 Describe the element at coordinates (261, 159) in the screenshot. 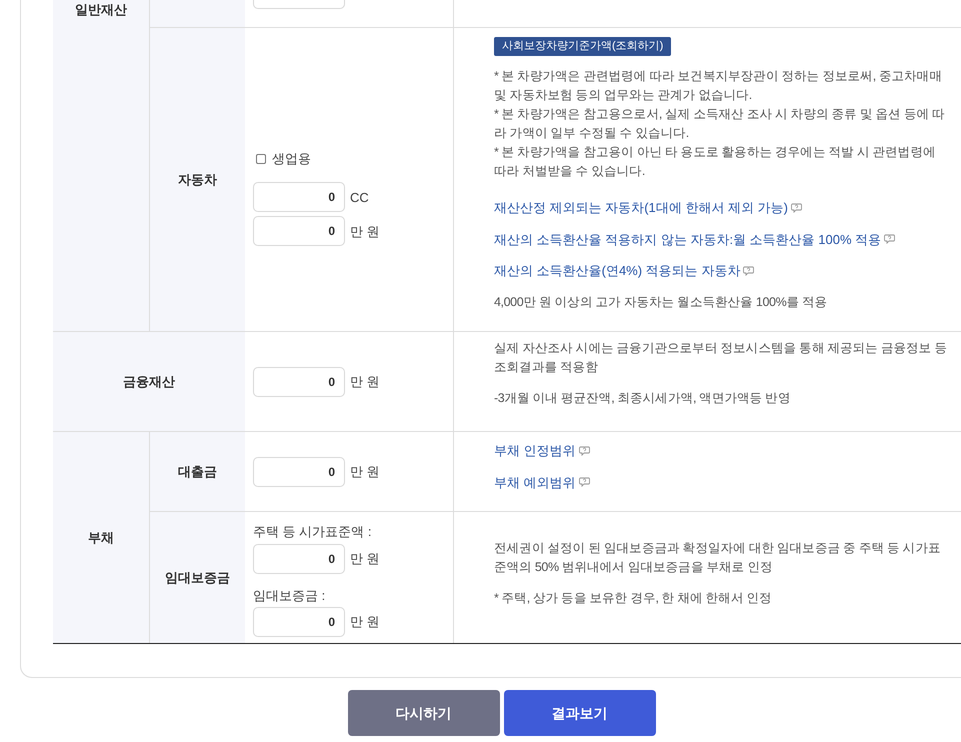

I see `checkbox` at that location.